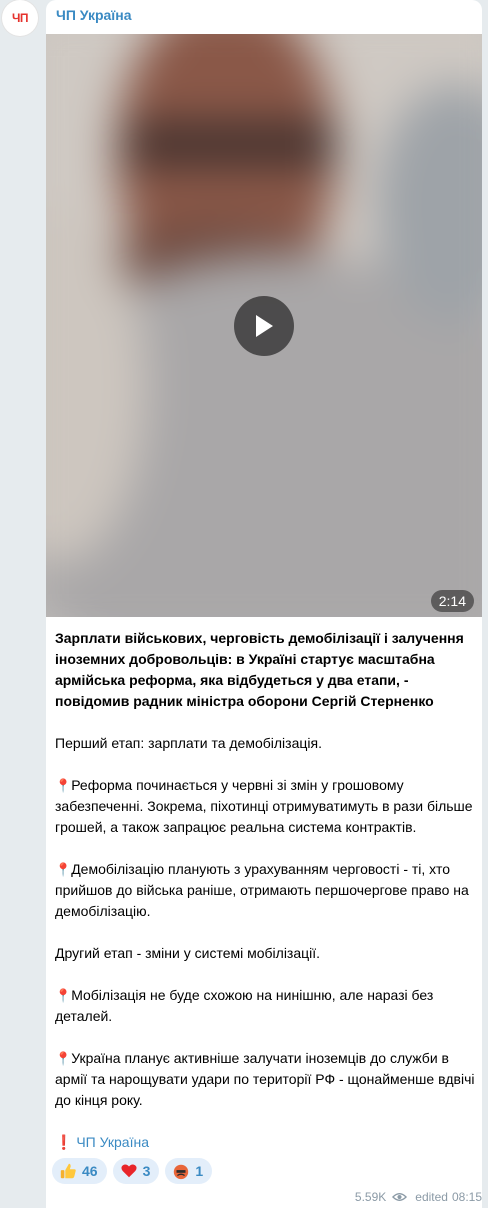 The height and width of the screenshot is (1208, 488). Describe the element at coordinates (267, 1142) in the screenshot. I see `post-signoff: ❗ ЧП Україна` at that location.